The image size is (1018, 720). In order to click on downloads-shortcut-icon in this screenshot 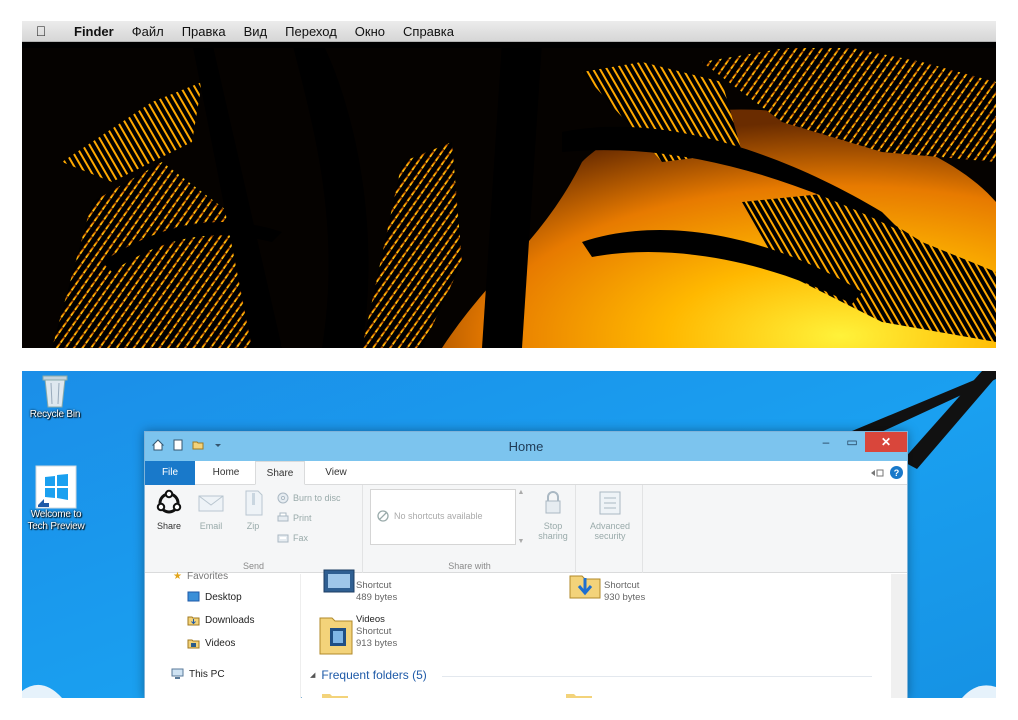, I will do `click(585, 590)`.